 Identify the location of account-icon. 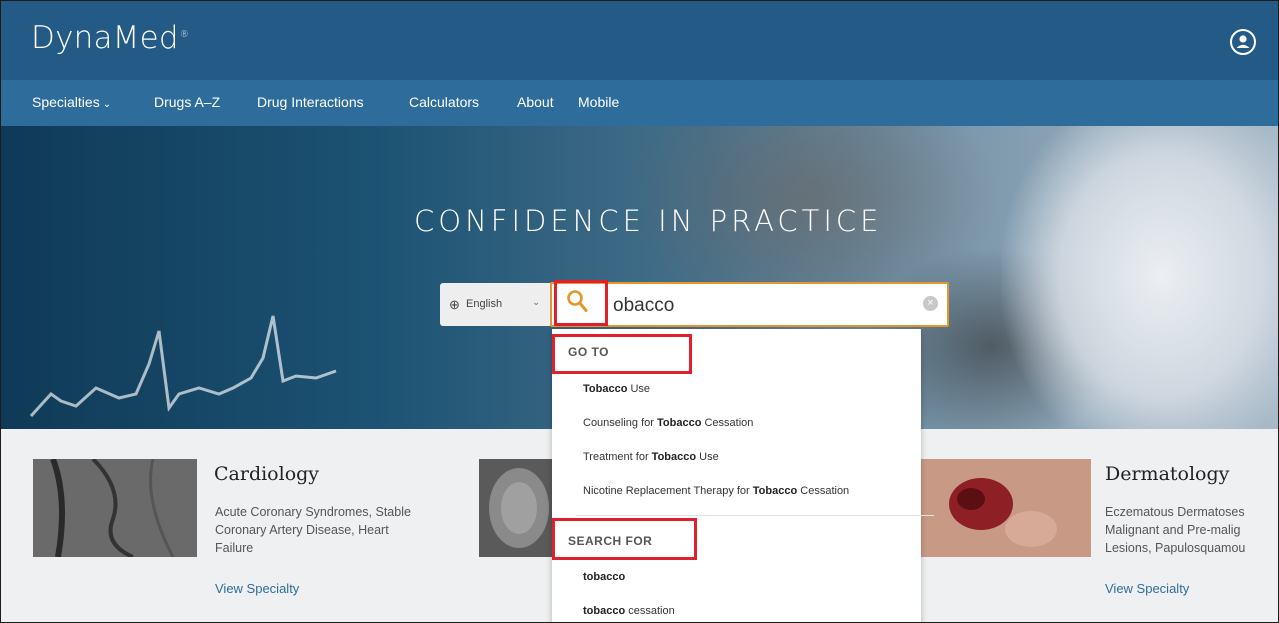
(1243, 42).